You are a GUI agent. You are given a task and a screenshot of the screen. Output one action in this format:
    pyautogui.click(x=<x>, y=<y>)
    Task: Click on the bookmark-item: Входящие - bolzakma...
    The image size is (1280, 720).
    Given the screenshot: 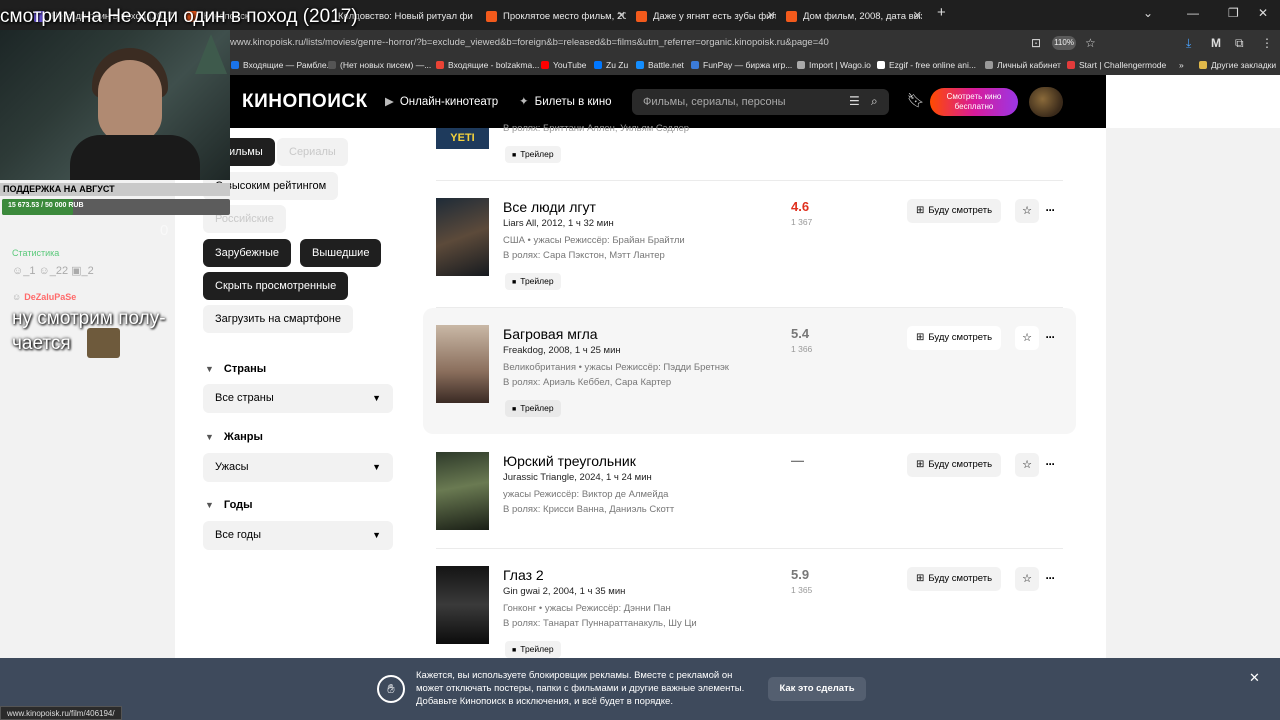 What is the action you would take?
    pyautogui.click(x=487, y=65)
    